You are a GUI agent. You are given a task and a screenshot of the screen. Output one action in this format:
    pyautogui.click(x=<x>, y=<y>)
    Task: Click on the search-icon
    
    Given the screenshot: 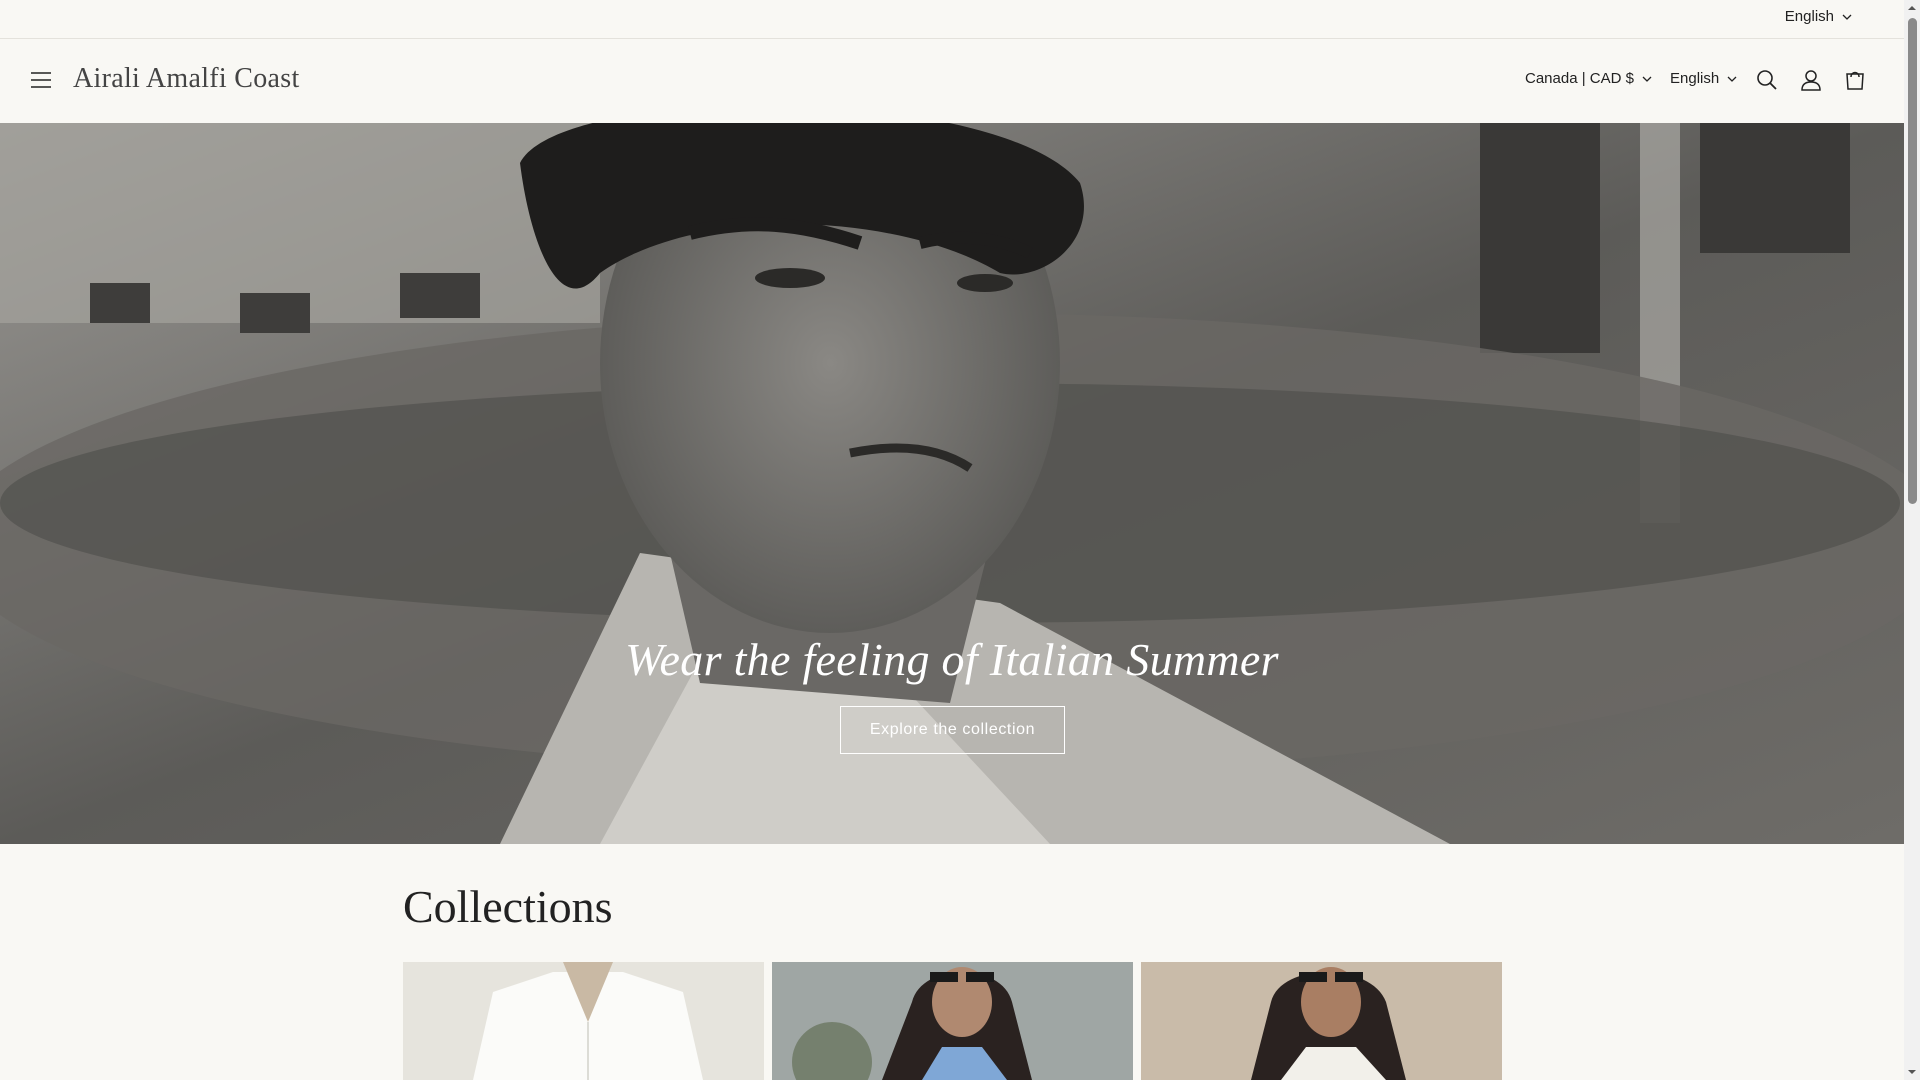 What is the action you would take?
    pyautogui.click(x=1767, y=80)
    